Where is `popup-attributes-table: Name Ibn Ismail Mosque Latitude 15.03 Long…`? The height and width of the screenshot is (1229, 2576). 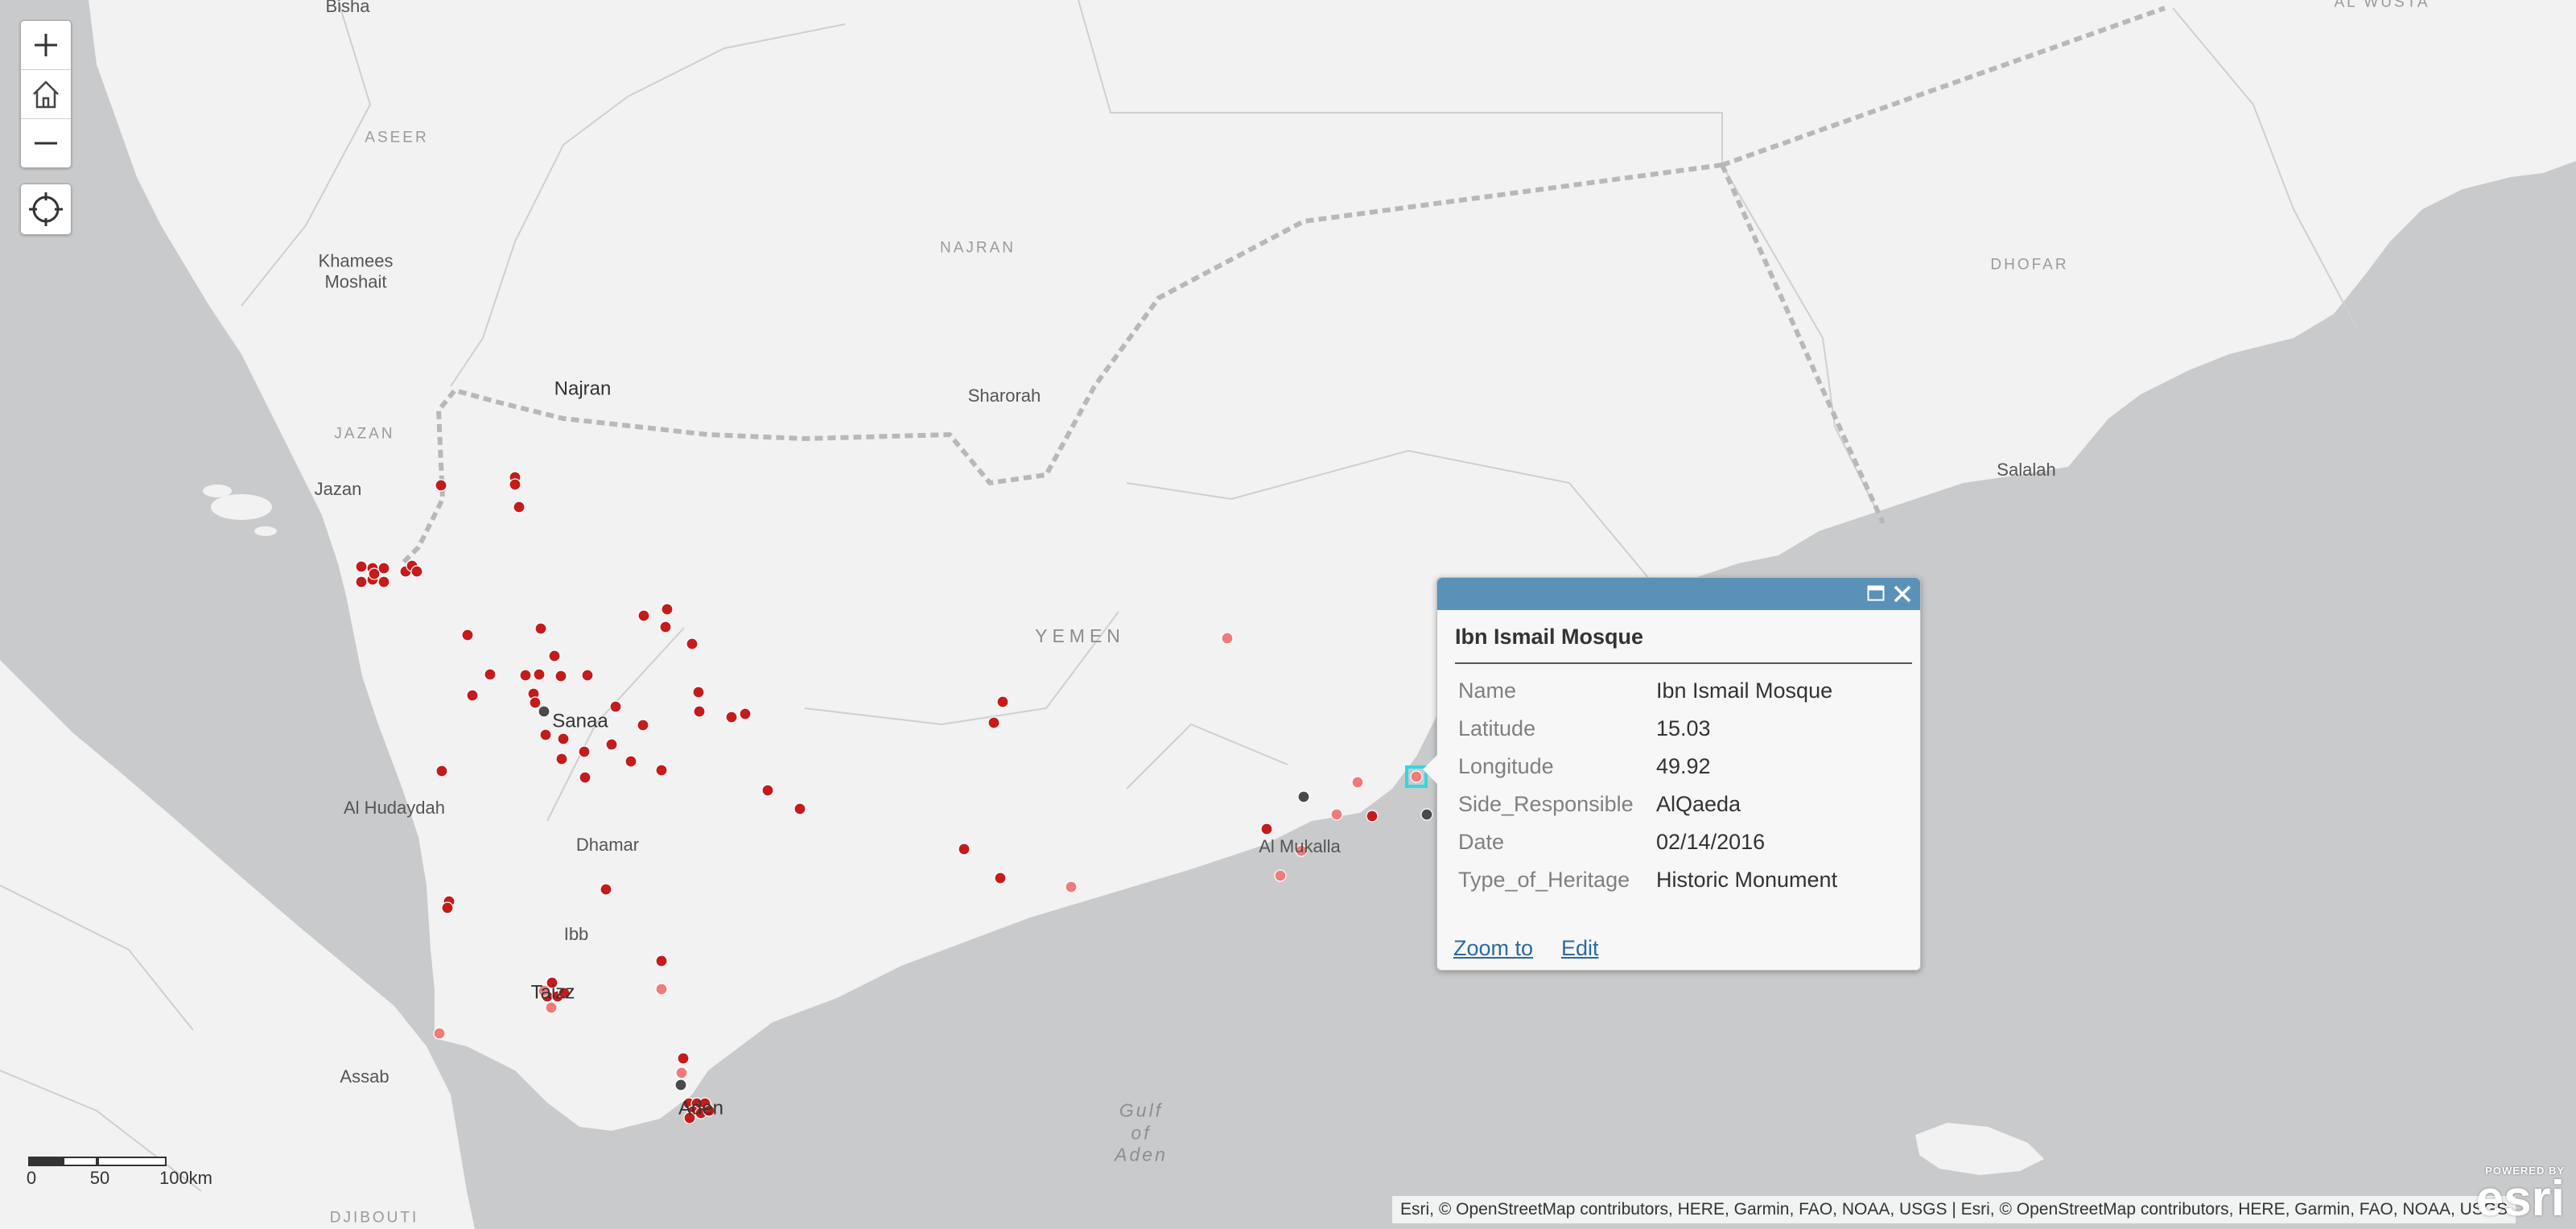
popup-attributes-table: Name Ibn Ismail Mosque Latitude 15.03 Long… is located at coordinates (1680, 785).